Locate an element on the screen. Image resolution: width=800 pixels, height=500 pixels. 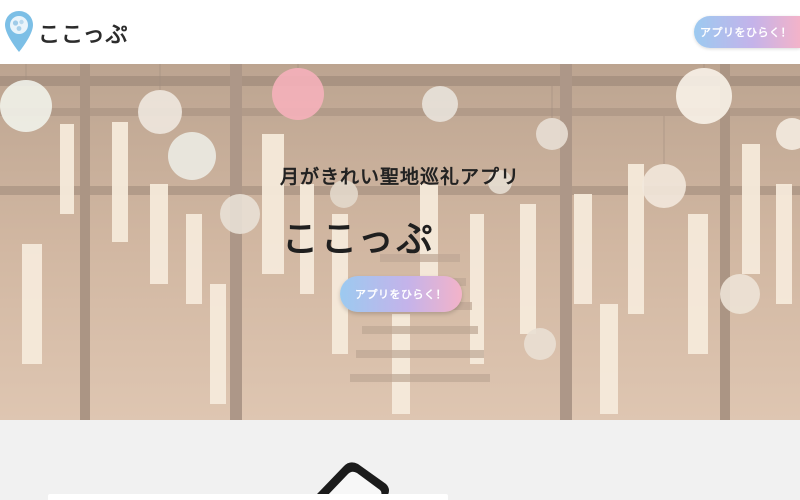
logo: ここっぷ is located at coordinates (66, 32).